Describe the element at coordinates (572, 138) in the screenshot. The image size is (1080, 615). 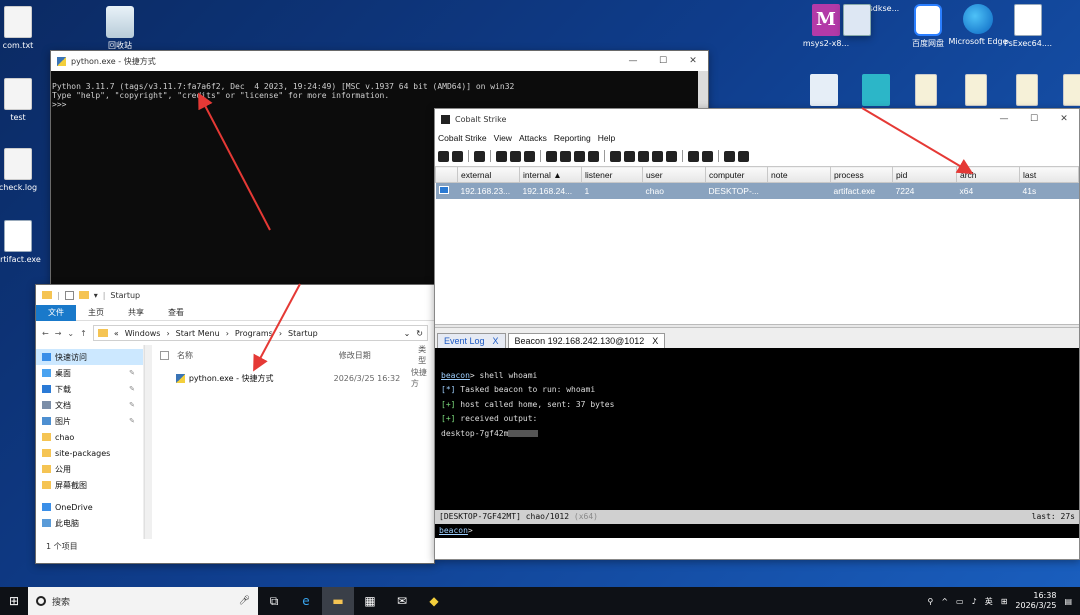
I see `menu-reporting: Reporting` at that location.